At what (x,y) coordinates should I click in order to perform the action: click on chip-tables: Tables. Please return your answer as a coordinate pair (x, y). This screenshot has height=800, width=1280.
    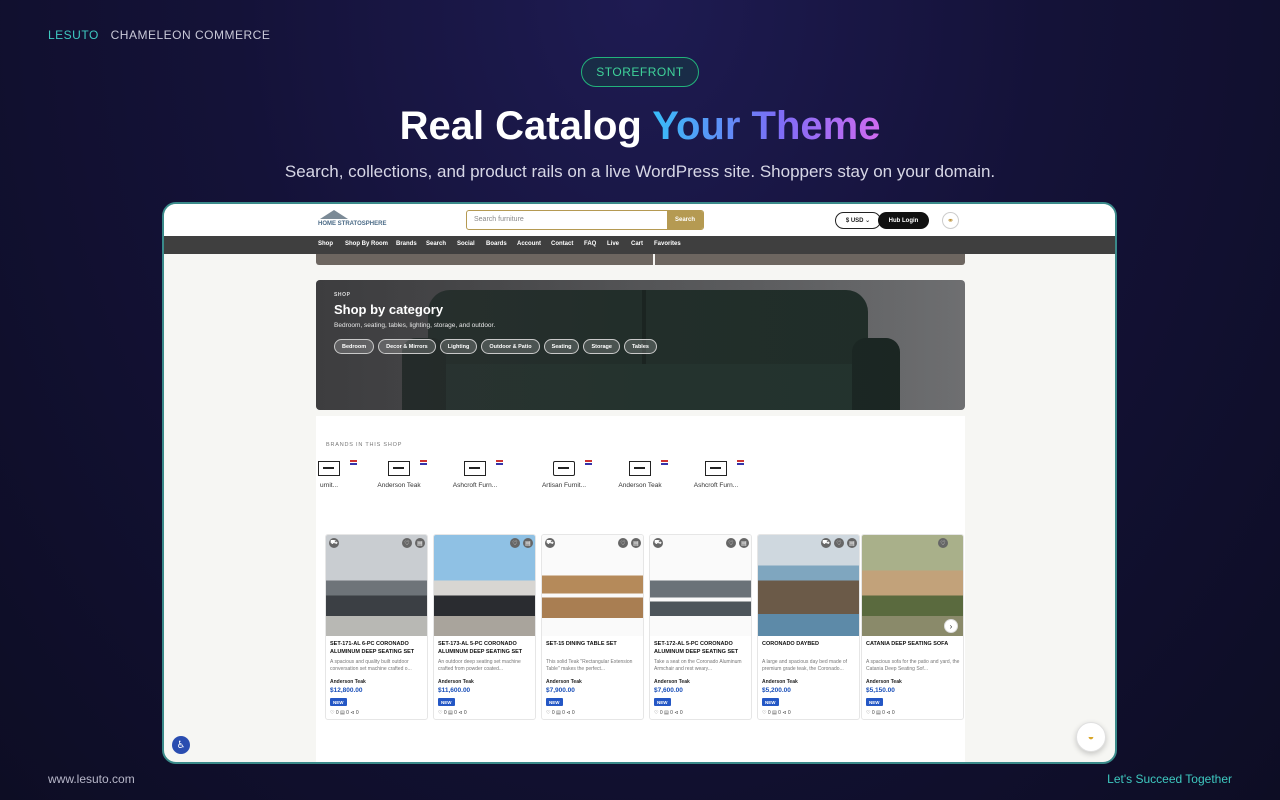
    Looking at the image, I should click on (640, 346).